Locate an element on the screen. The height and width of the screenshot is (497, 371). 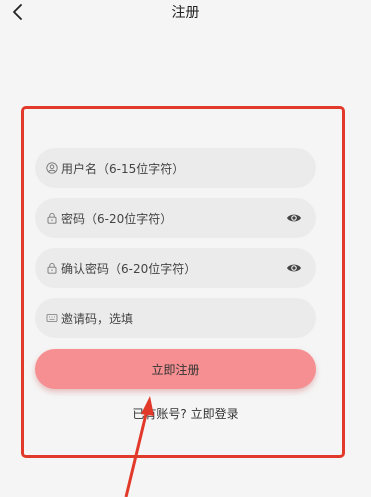
abc-keyboard-icon is located at coordinates (52, 318).